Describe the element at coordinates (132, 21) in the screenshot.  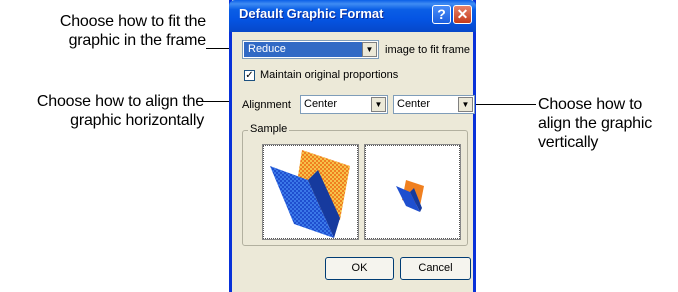
I see `callout-fit-line1: Choose how to fit the` at that location.